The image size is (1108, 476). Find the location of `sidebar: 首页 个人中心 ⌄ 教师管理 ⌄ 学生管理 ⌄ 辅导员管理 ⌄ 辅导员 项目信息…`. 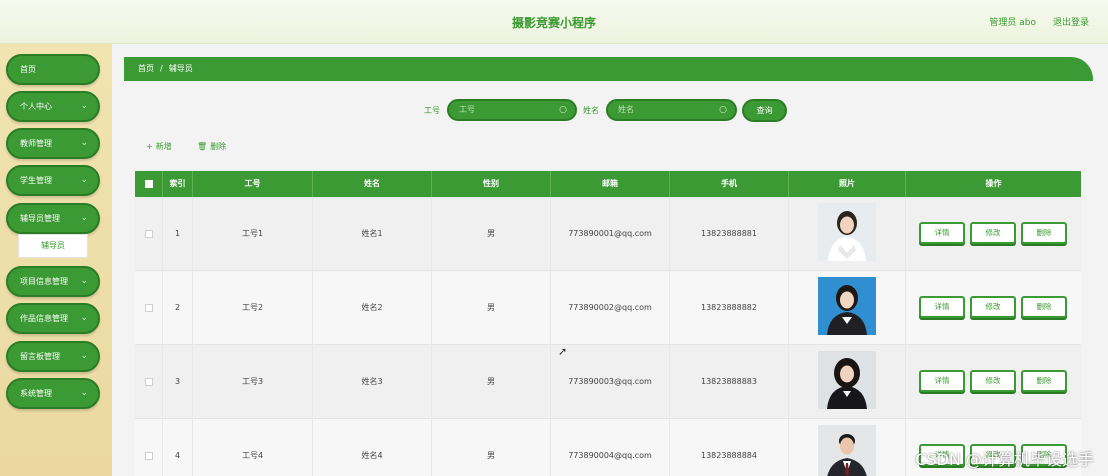

sidebar: 首页 个人中心 ⌄ 教师管理 ⌄ 学生管理 ⌄ 辅导员管理 ⌄ 辅导员 项目信息… is located at coordinates (56, 260).